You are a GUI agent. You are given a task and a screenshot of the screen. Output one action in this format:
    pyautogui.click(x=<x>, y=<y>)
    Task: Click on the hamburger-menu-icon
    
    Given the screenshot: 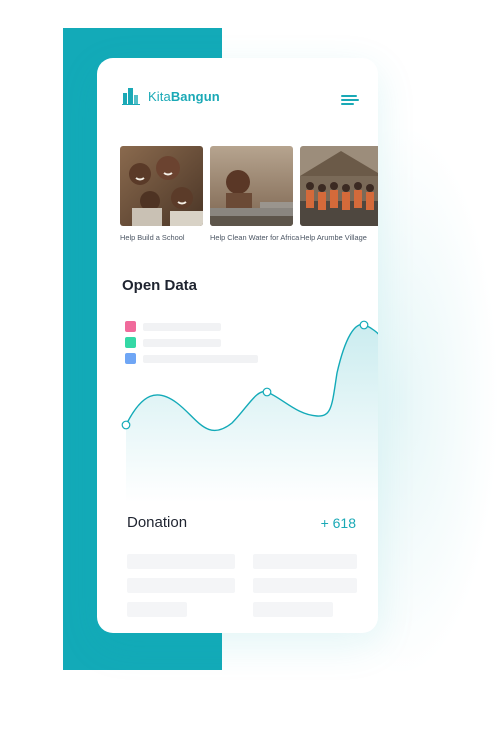 What is the action you would take?
    pyautogui.click(x=350, y=101)
    